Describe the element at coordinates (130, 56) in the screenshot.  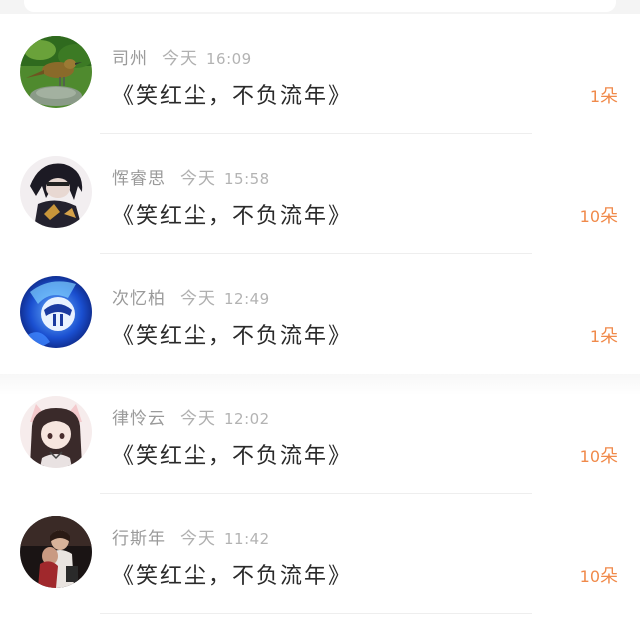
I see `sender-name: 司州` at that location.